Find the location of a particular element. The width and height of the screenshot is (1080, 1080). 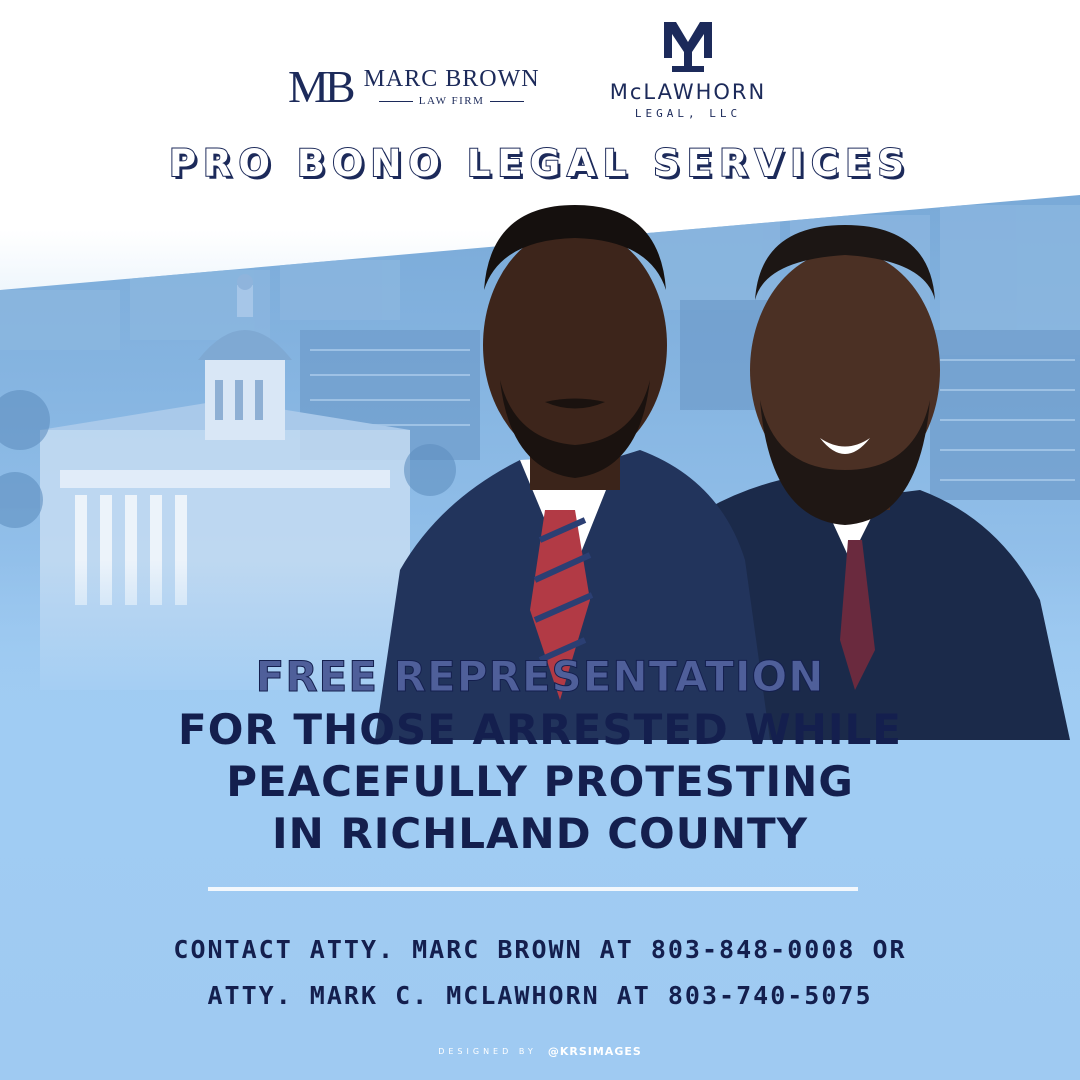

mb-monogram: MB is located at coordinates (322, 86).